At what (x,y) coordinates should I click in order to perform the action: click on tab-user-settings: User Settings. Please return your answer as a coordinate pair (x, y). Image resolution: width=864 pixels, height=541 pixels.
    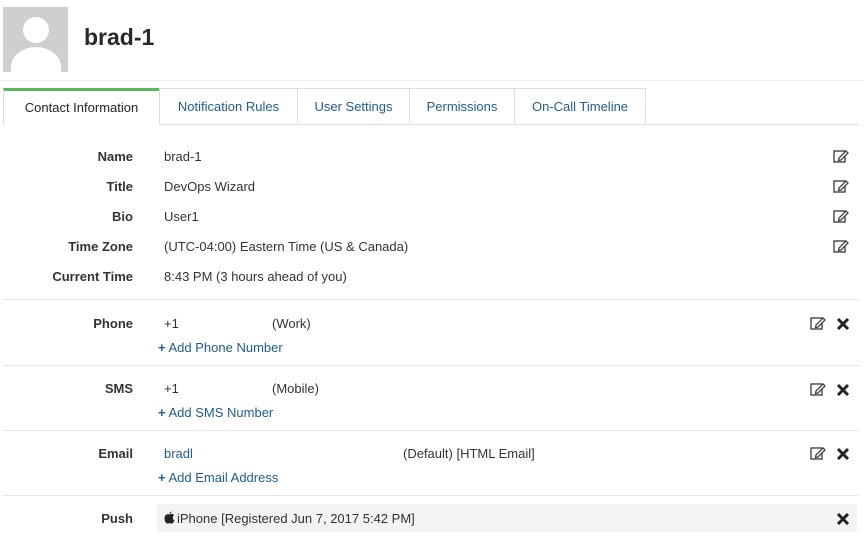
    Looking at the image, I should click on (353, 105).